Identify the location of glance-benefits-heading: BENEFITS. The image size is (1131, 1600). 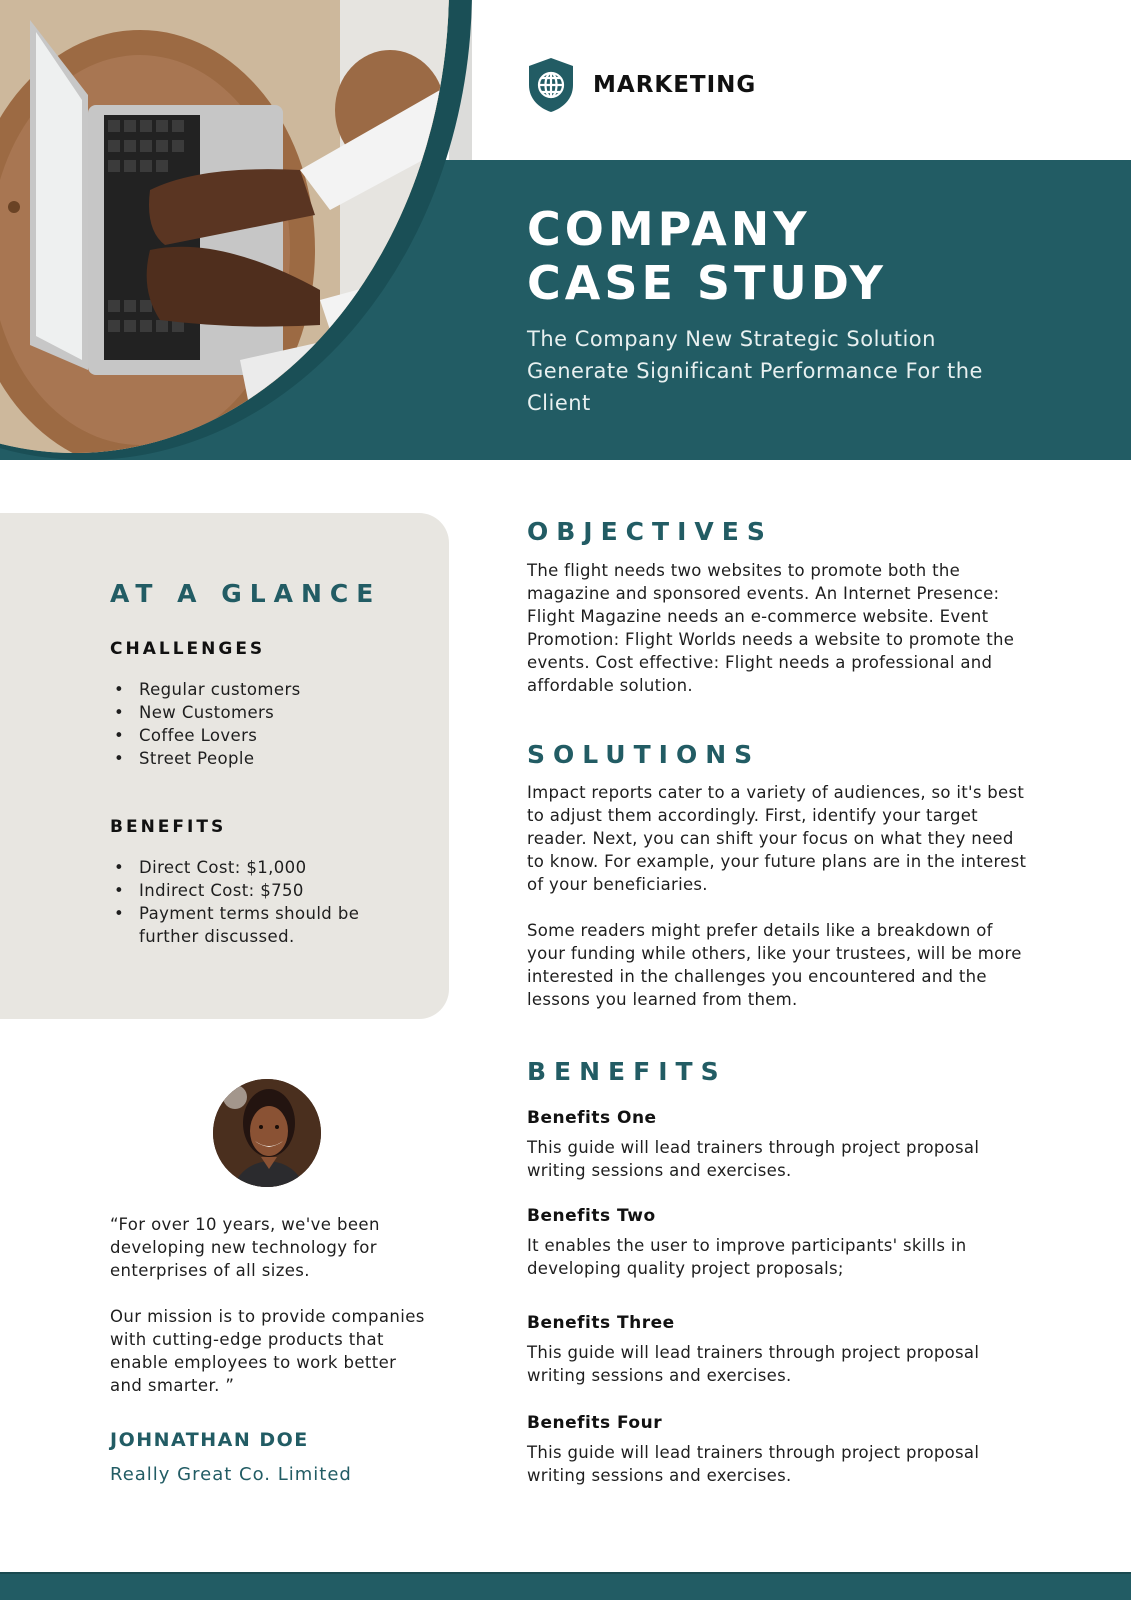
(168, 827).